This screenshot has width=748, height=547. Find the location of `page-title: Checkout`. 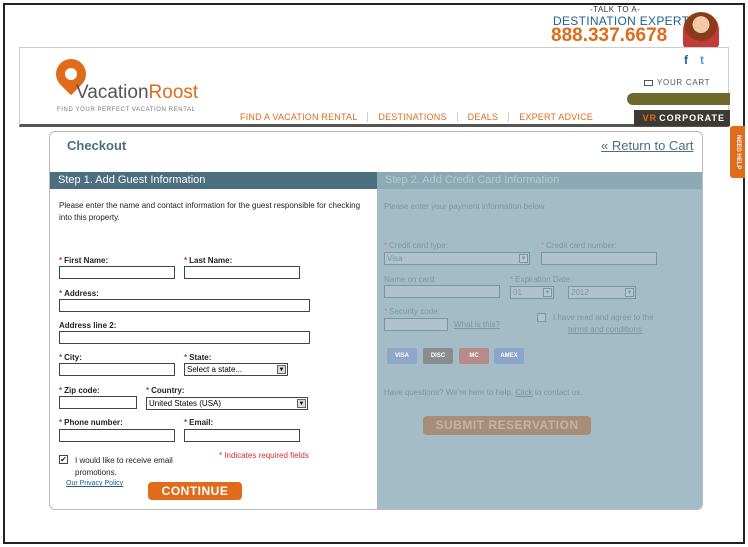

page-title: Checkout is located at coordinates (97, 145).